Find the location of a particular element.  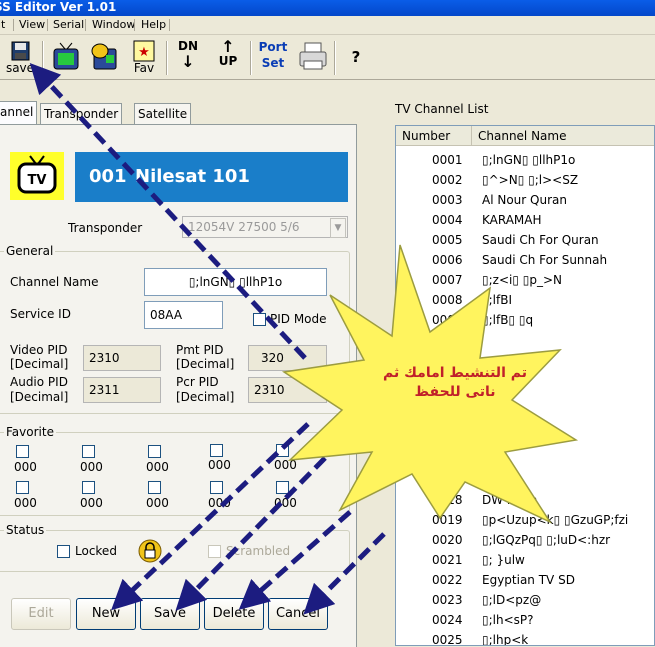

callout-line-2: ناتى للحفظ is located at coordinates (455, 392).